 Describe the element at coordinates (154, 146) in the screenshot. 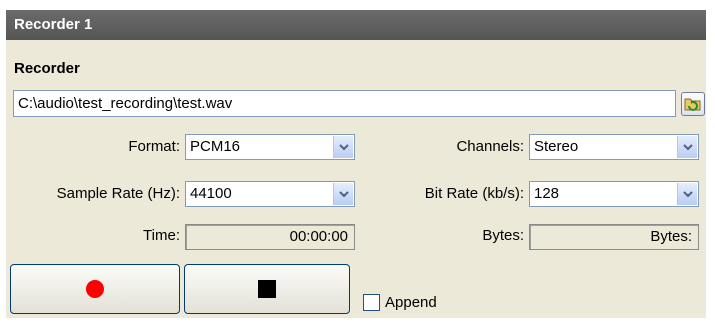

I see `format-label: Format:` at that location.